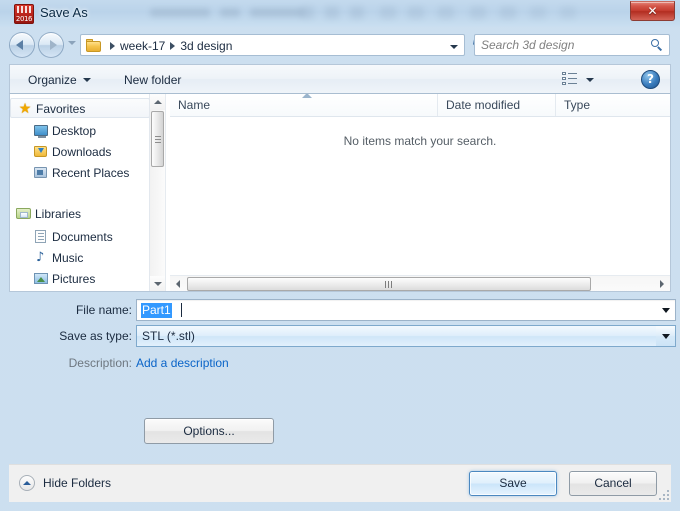 The image size is (680, 511). I want to click on sidebar-label-libraries: Libraries, so click(58, 214).